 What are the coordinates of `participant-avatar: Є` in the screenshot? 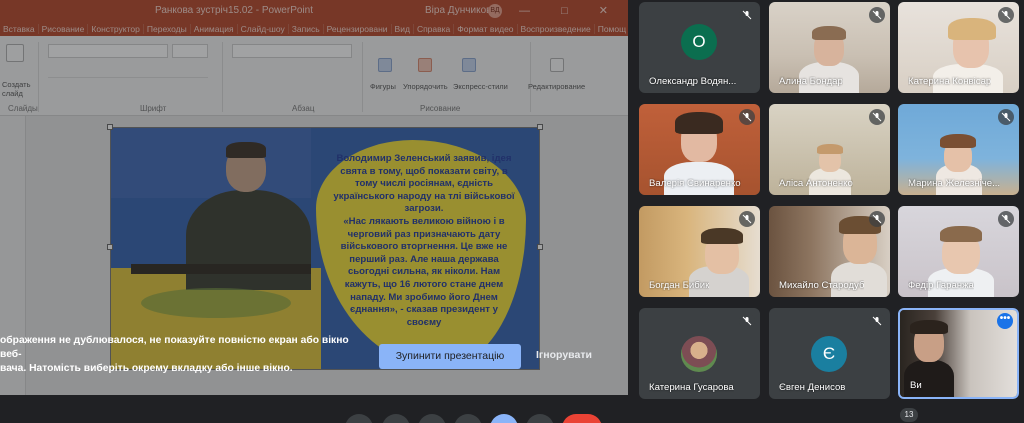 It's located at (829, 354).